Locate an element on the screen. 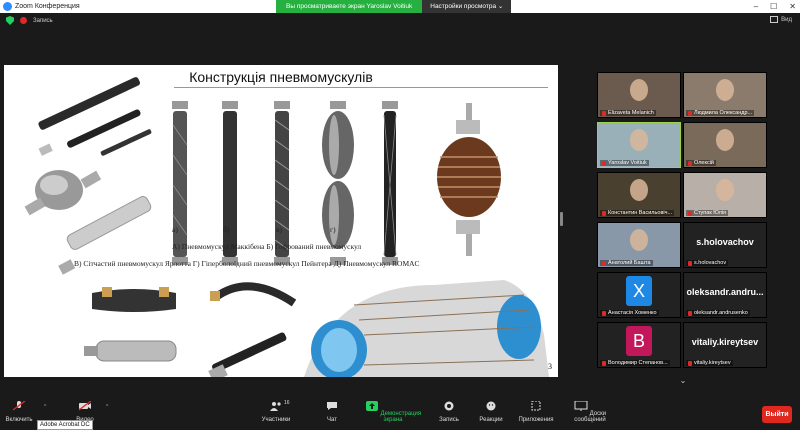 This screenshot has height=430, width=800. mute-button: Включить is located at coordinates (19, 411).